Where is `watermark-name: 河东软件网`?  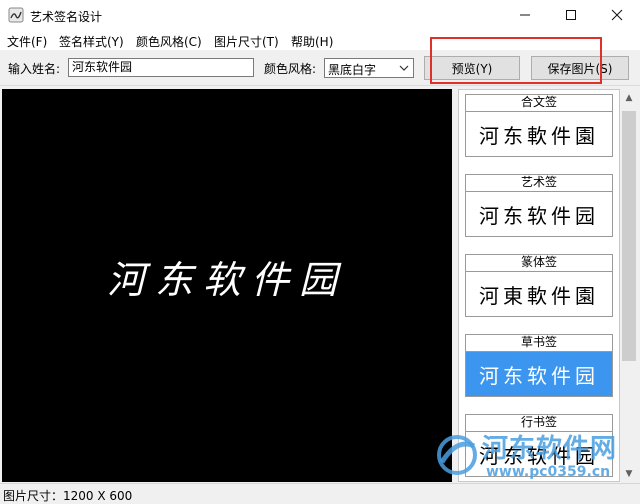
watermark-name: 河东软件网 is located at coordinates (550, 449).